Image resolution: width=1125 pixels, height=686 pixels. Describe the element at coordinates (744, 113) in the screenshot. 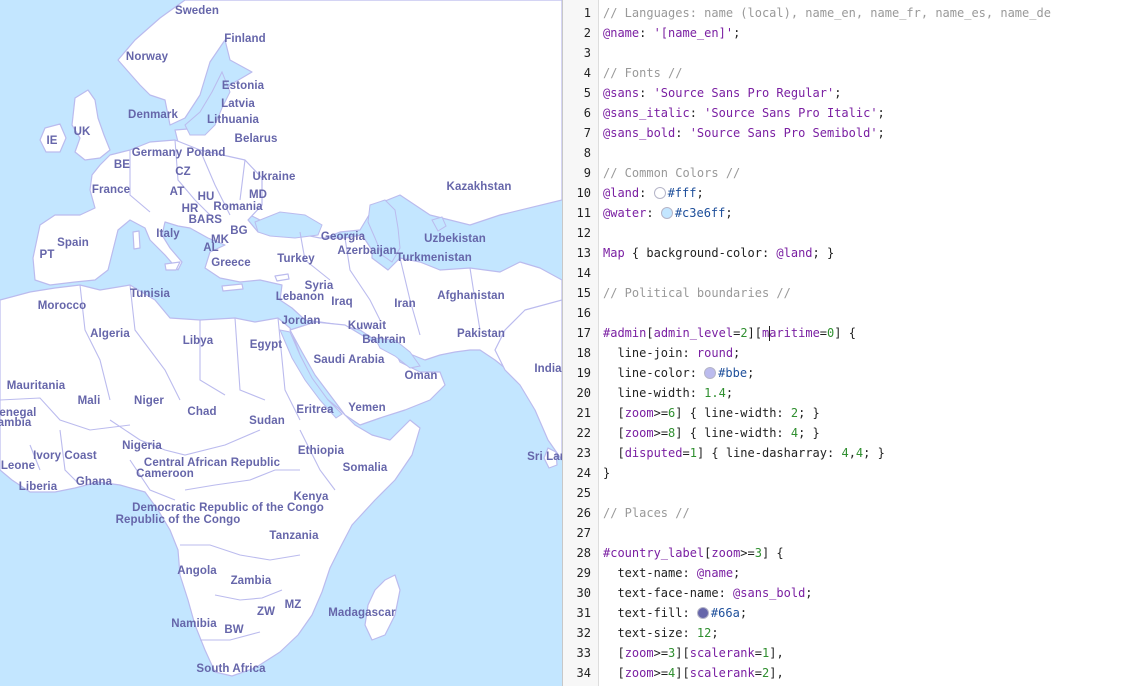

I see `code-text: @sans_italic: 'Source Sans Pro Italic';` at that location.